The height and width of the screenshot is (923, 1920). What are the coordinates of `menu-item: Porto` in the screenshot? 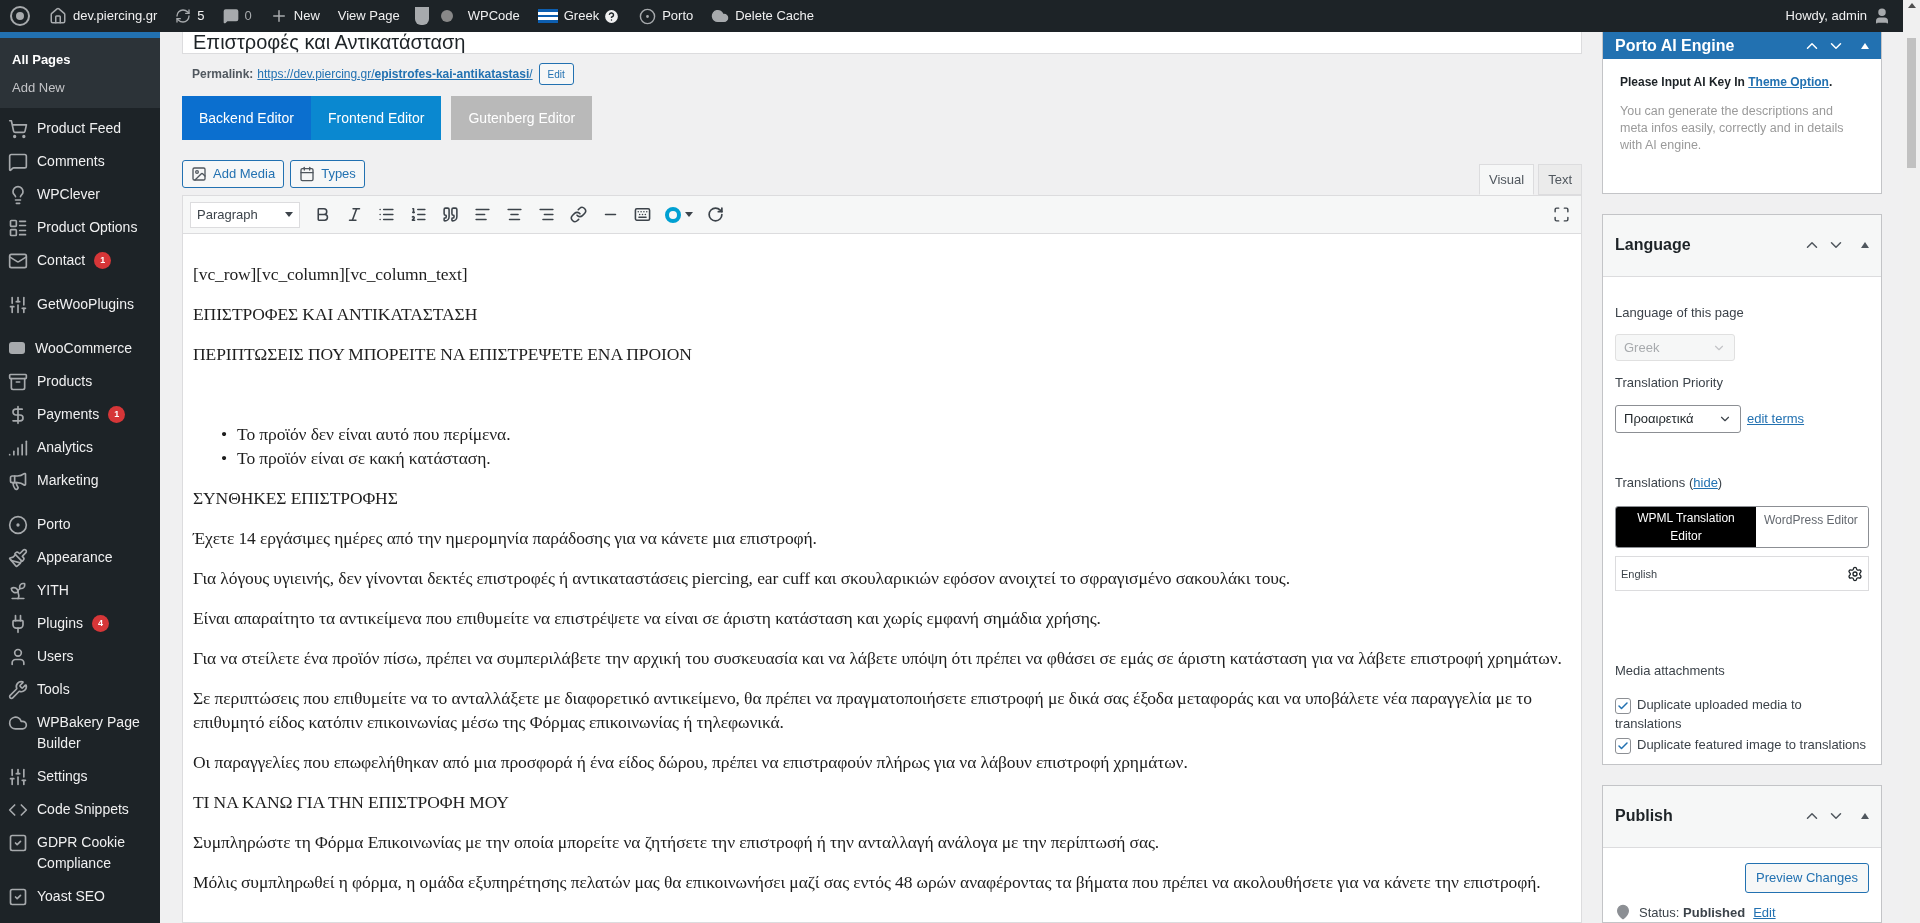 It's located at (80, 524).